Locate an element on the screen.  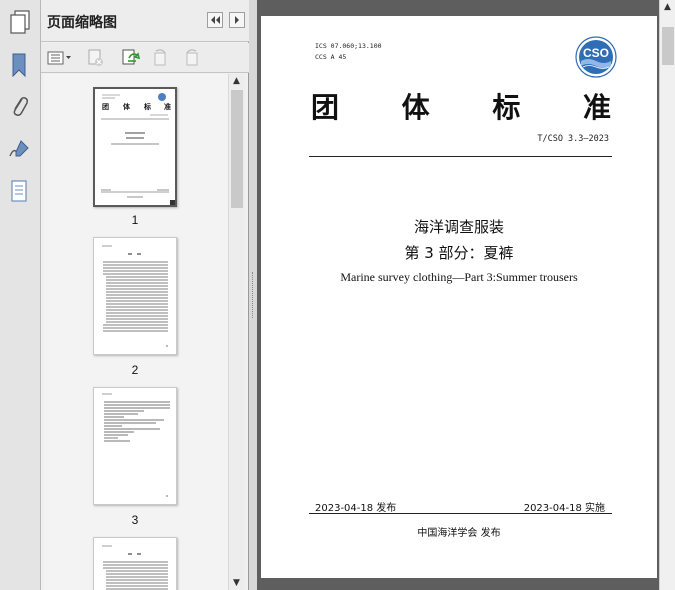
pages-icon is located at coordinates (20, 22).